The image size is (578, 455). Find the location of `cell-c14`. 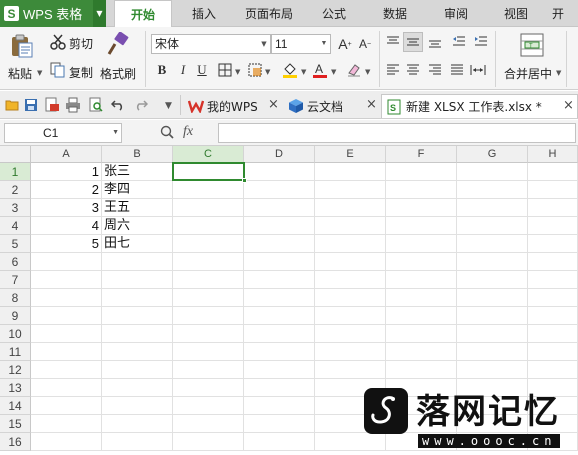

cell-c14 is located at coordinates (208, 406).